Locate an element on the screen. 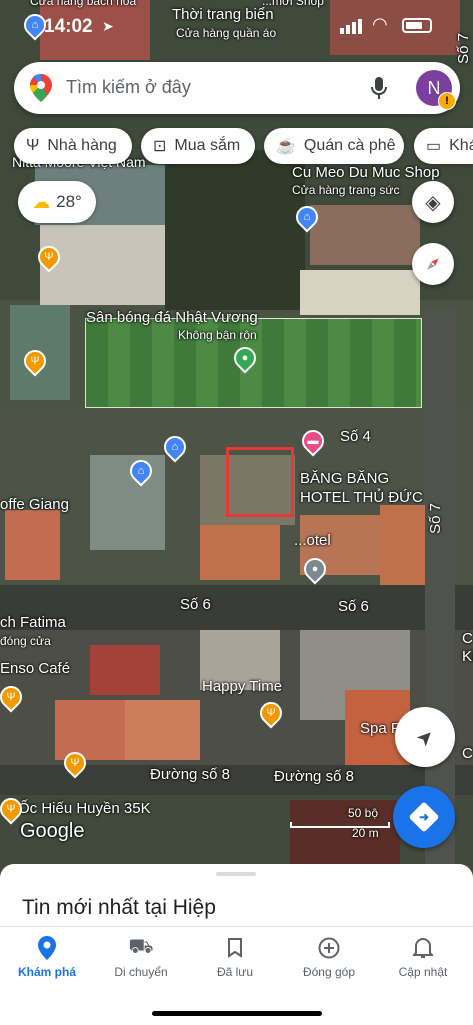 Image resolution: width=473 pixels, height=1025 pixels. home-indicator is located at coordinates (237, 1013).